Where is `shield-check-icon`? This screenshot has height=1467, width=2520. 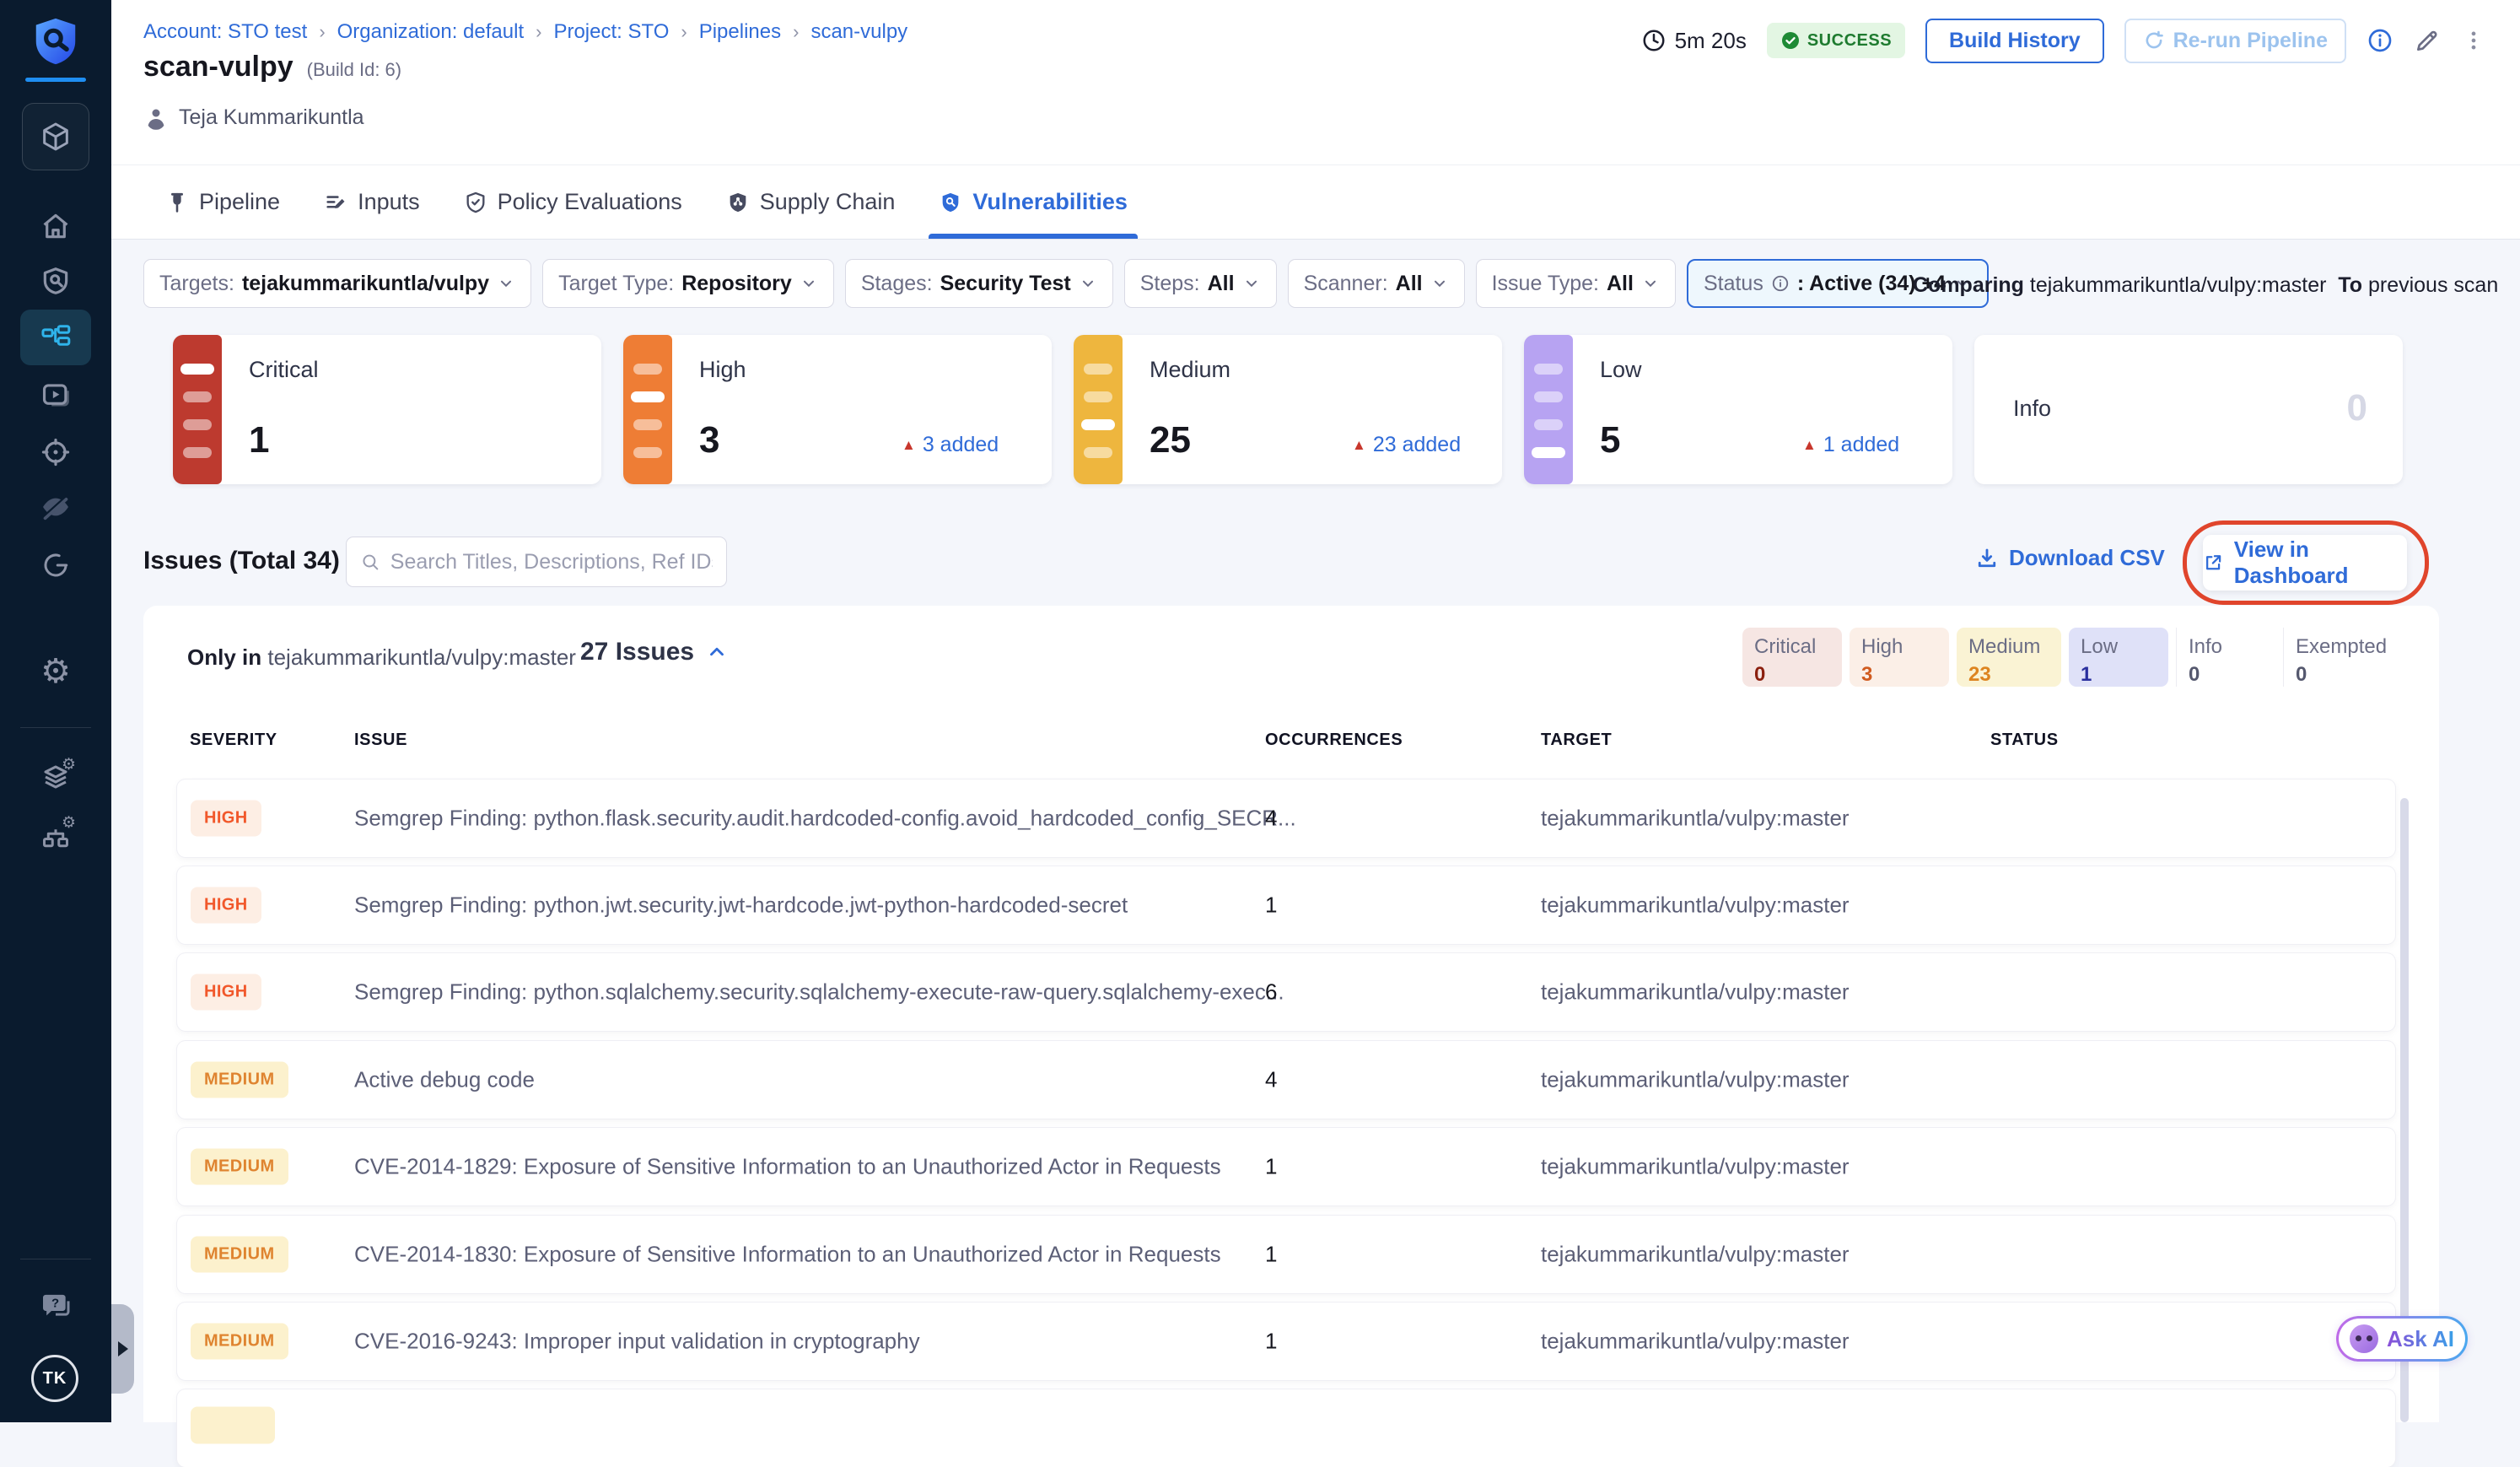 shield-check-icon is located at coordinates (475, 203).